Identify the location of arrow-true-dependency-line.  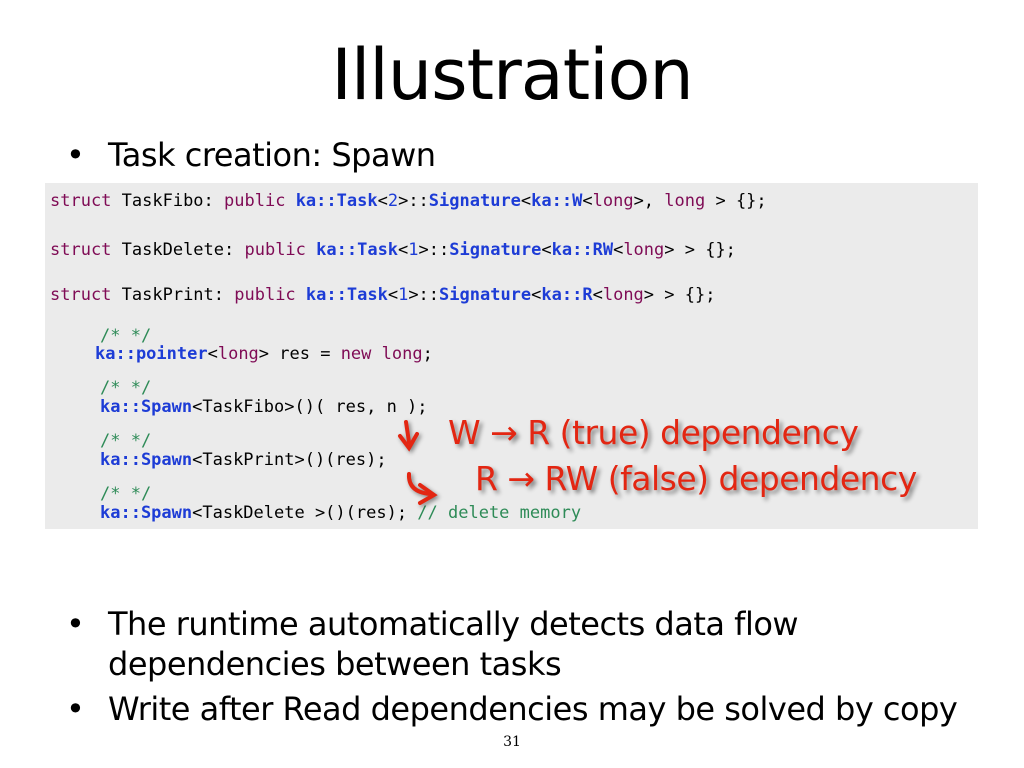
(407, 432).